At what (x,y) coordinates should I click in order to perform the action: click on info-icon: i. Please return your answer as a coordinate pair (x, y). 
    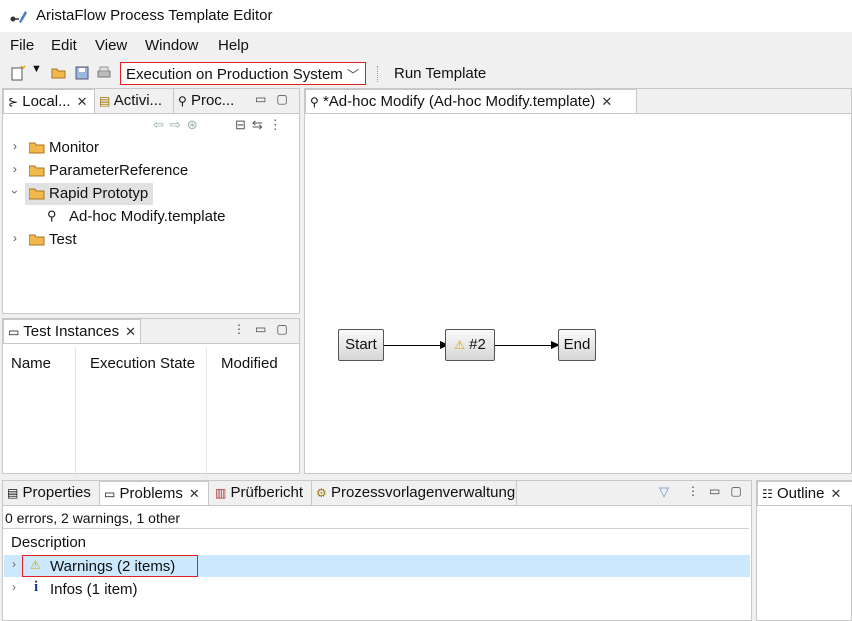
    Looking at the image, I should click on (36, 587).